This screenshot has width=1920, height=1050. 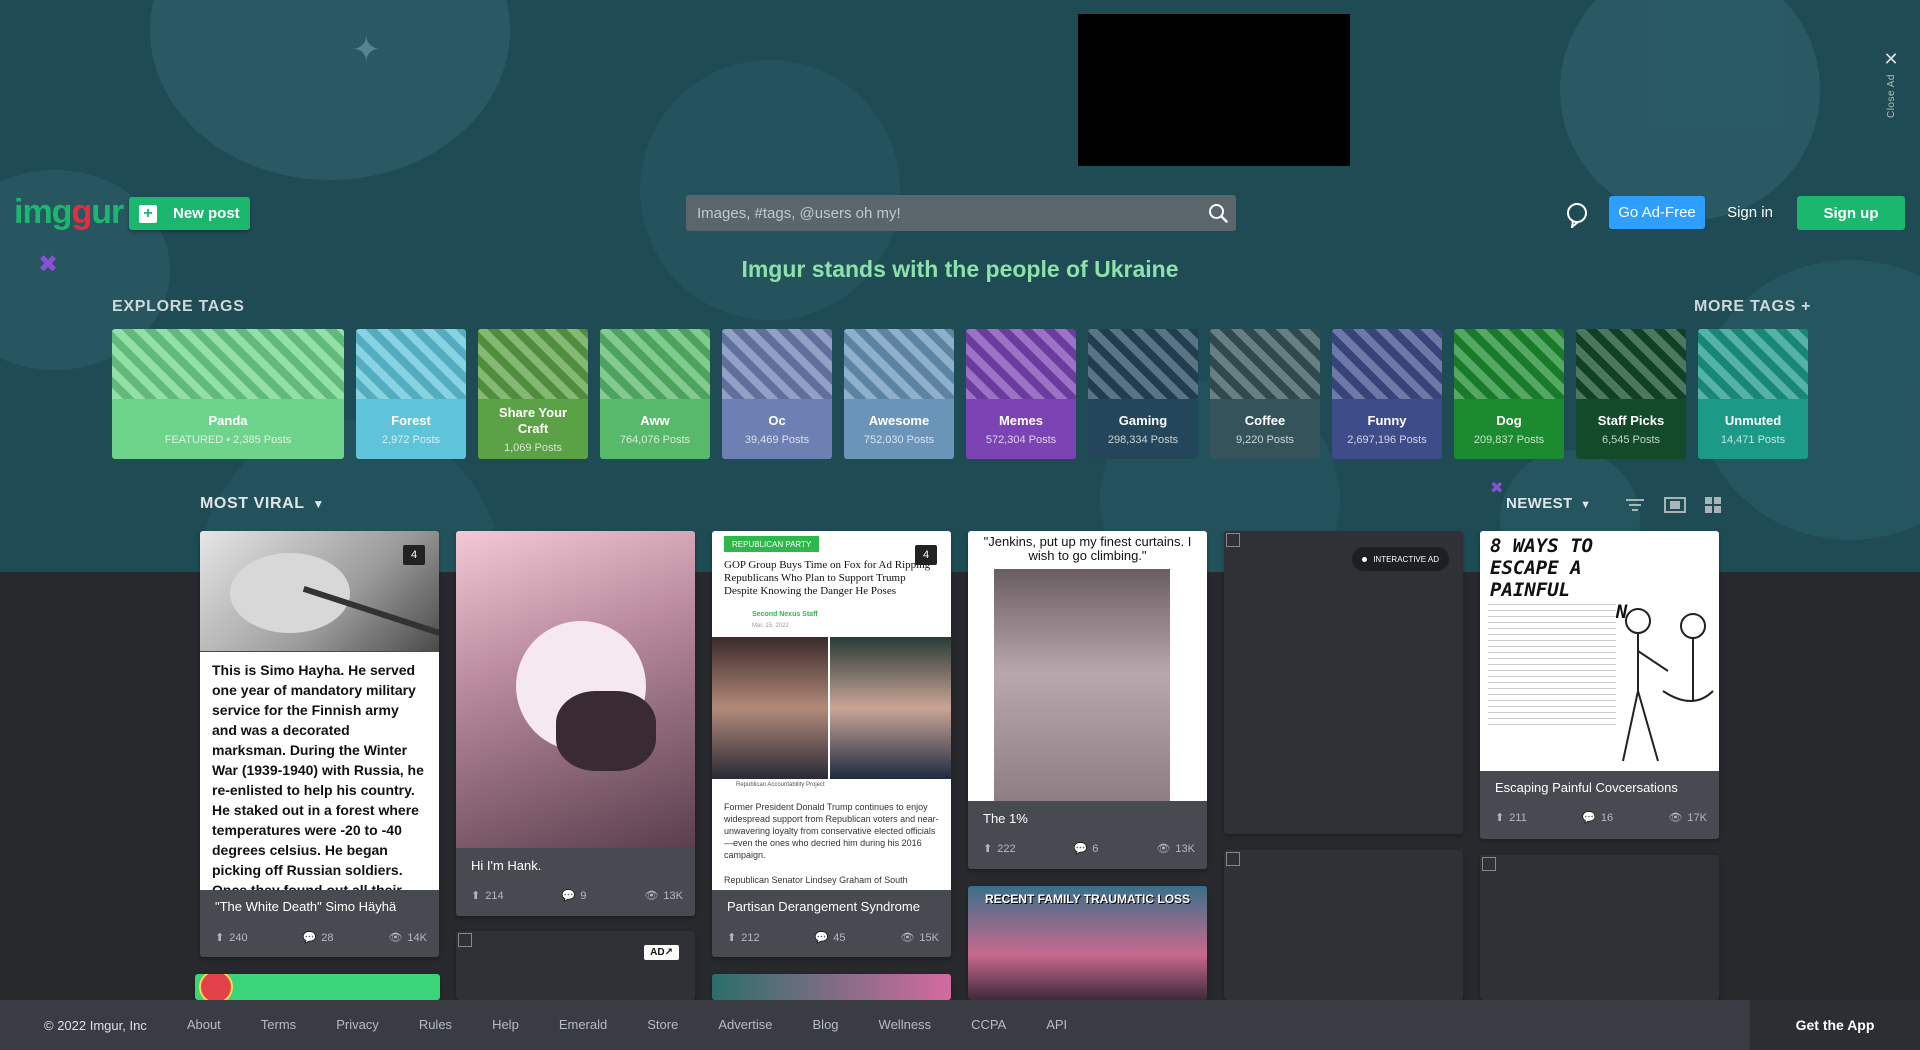 What do you see at coordinates (1143, 394) in the screenshot?
I see `tag-gaming: Gaming 298,334 Posts` at bounding box center [1143, 394].